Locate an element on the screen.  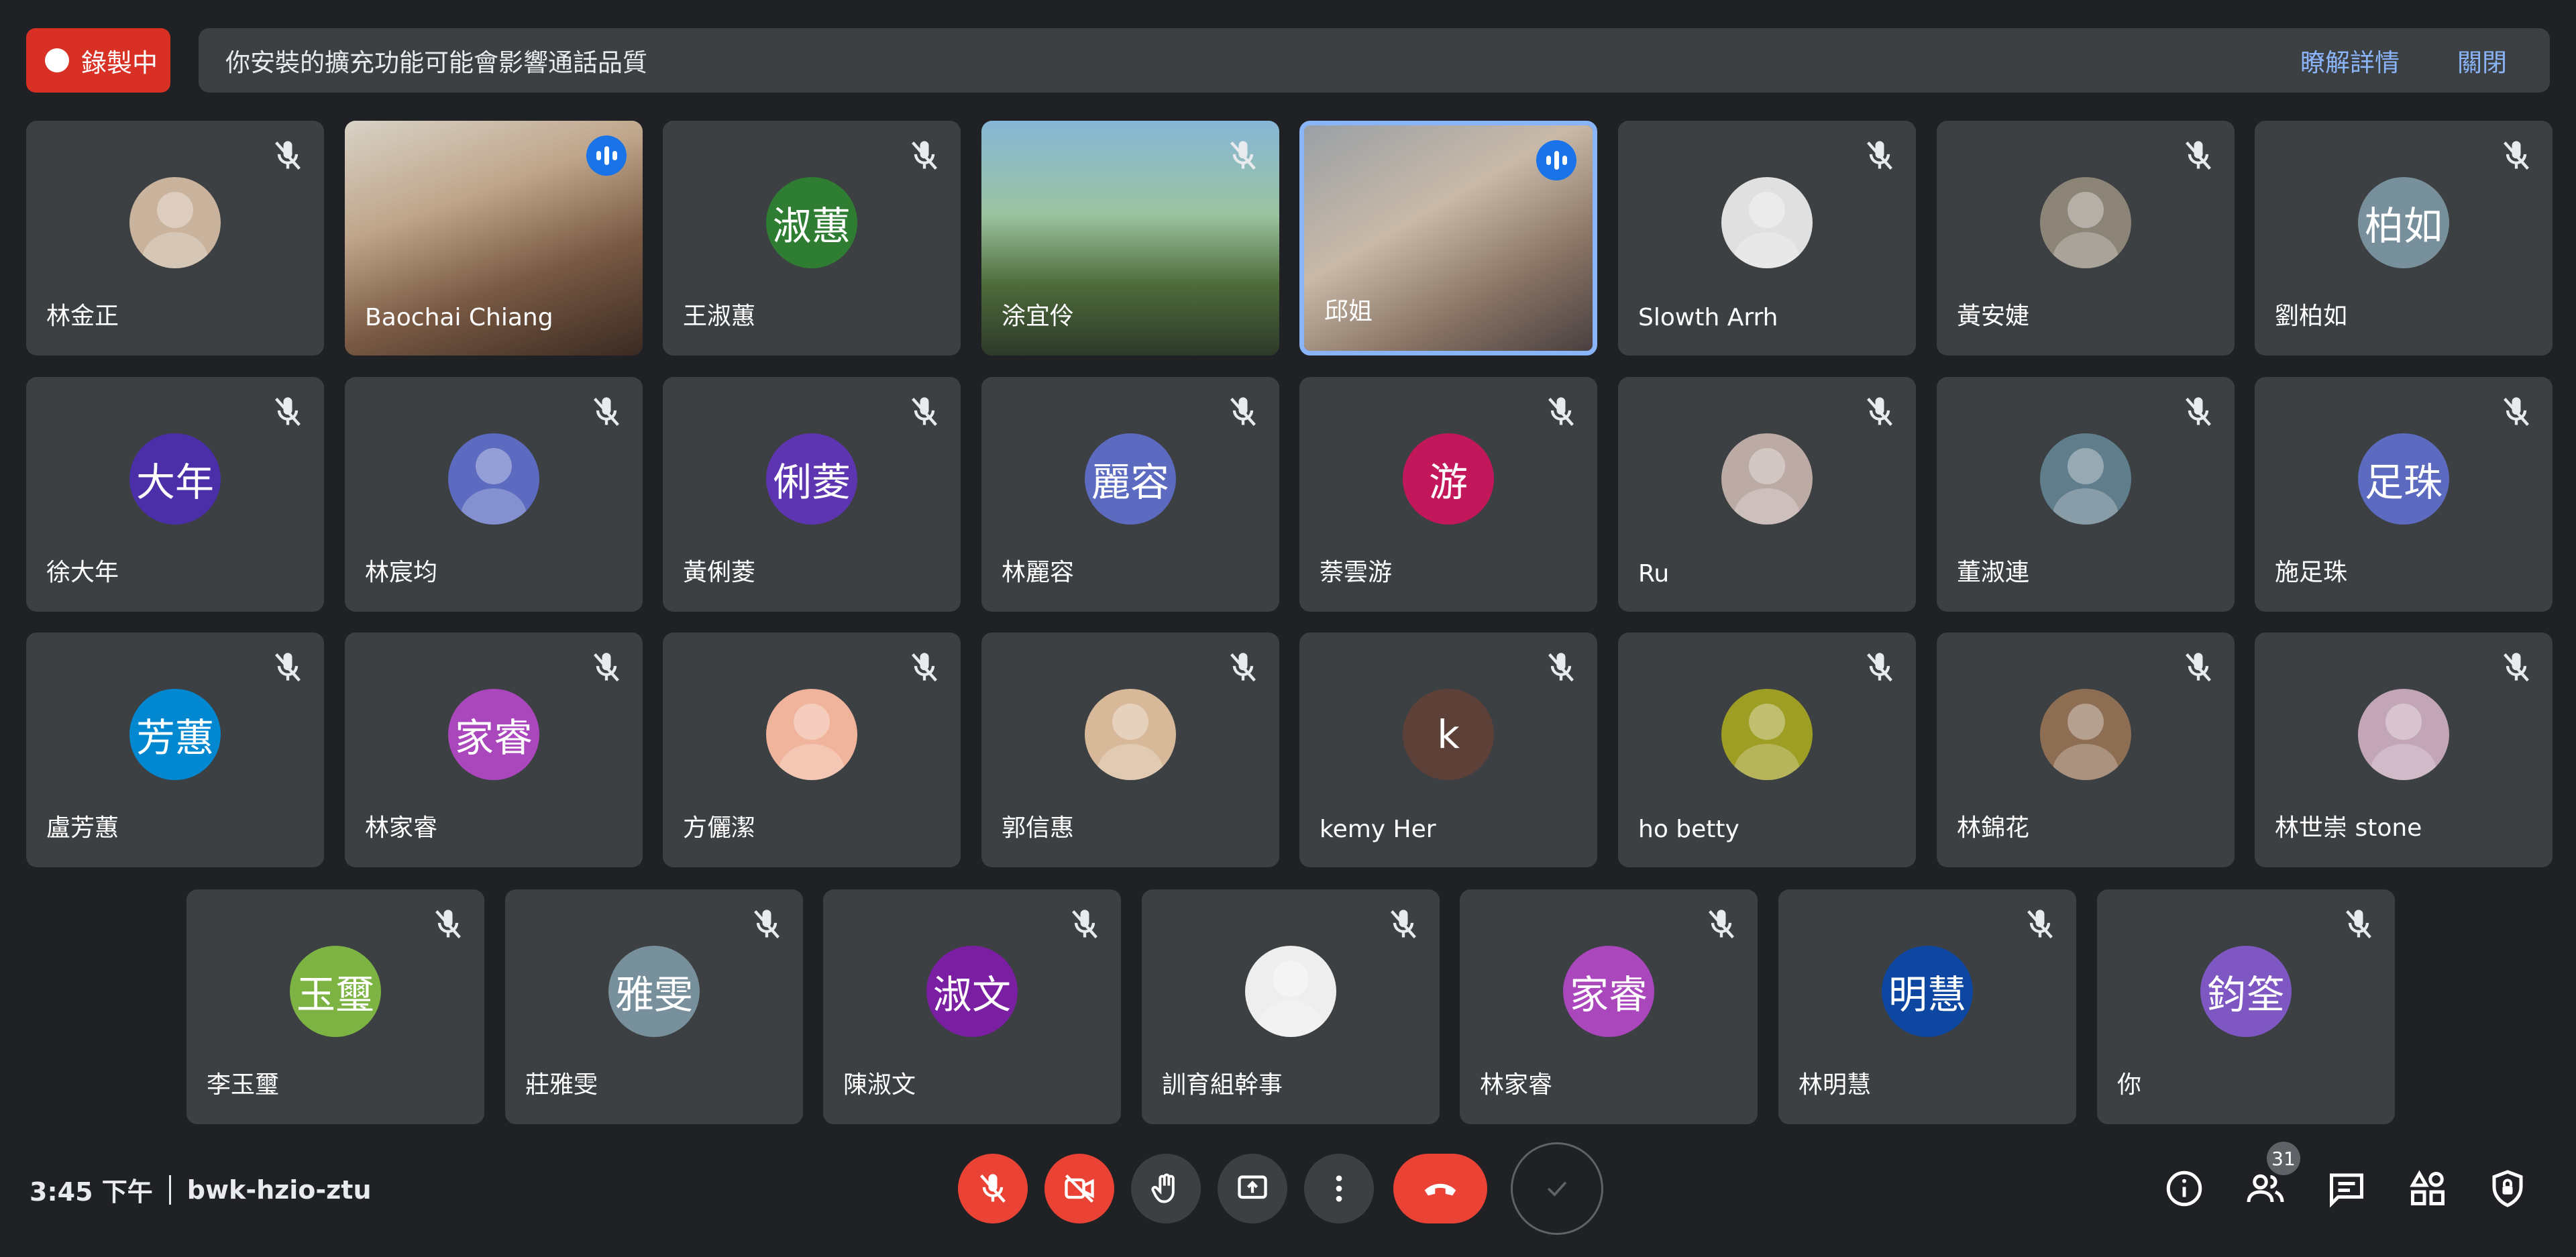
participant-tile: 俐菱 黃俐菱 is located at coordinates (812, 495).